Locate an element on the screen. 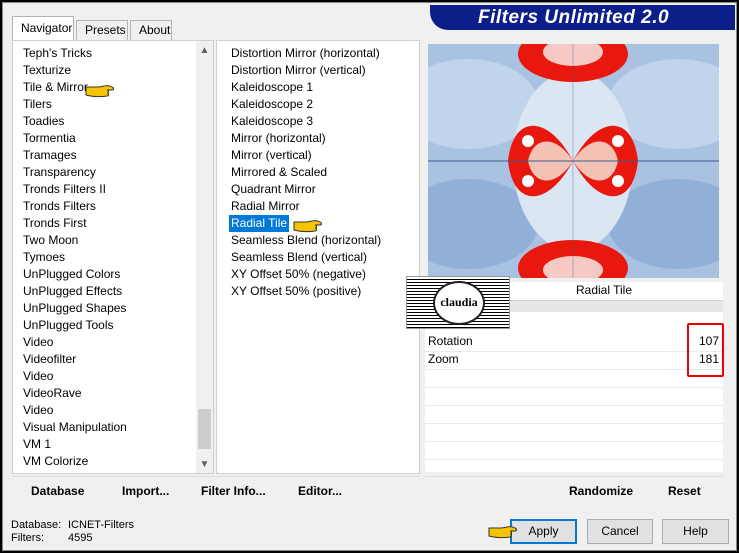  category-item: Tronds First is located at coordinates (55, 223).